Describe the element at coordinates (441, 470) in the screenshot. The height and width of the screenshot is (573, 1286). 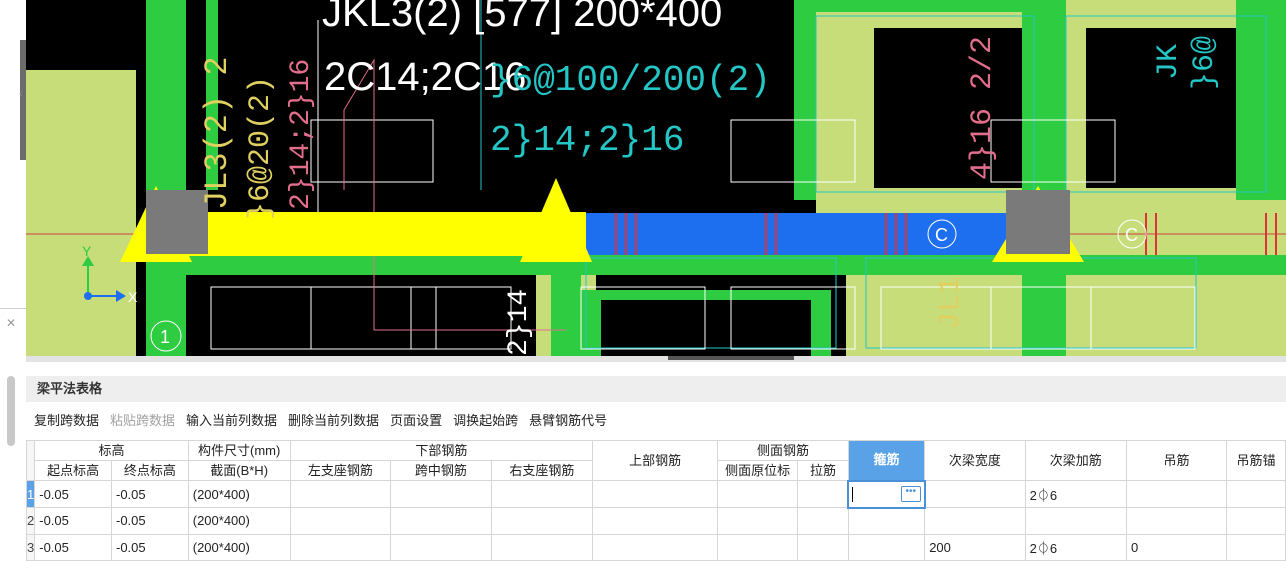
I see `header-mid-span: 跨中钢筋` at that location.